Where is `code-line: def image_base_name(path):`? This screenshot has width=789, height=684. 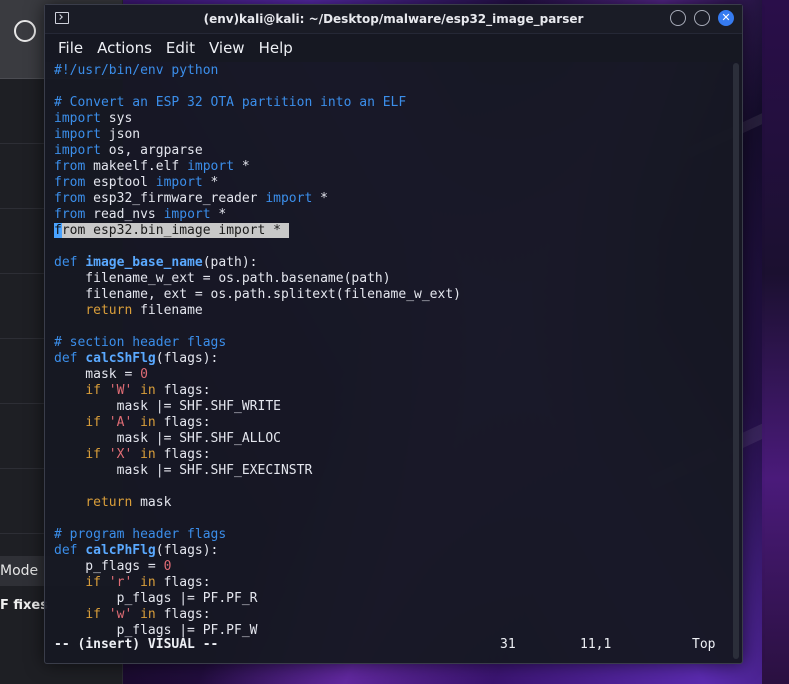 code-line: def image_base_name(path): is located at coordinates (390, 263).